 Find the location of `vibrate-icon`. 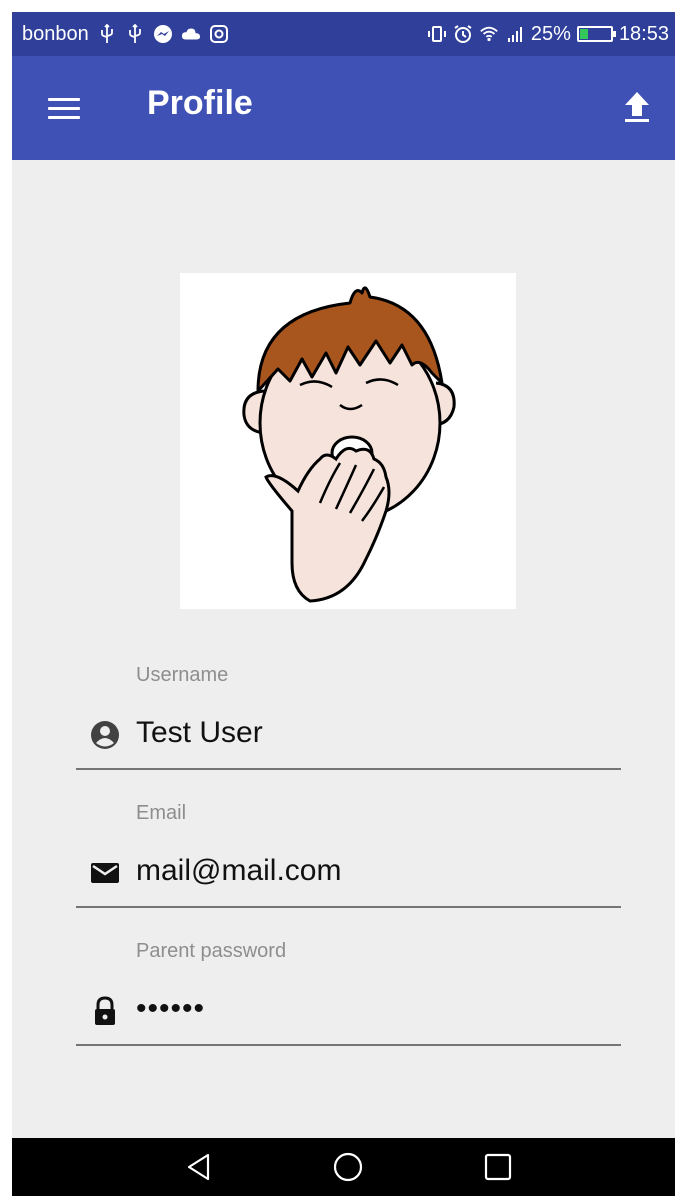

vibrate-icon is located at coordinates (437, 34).